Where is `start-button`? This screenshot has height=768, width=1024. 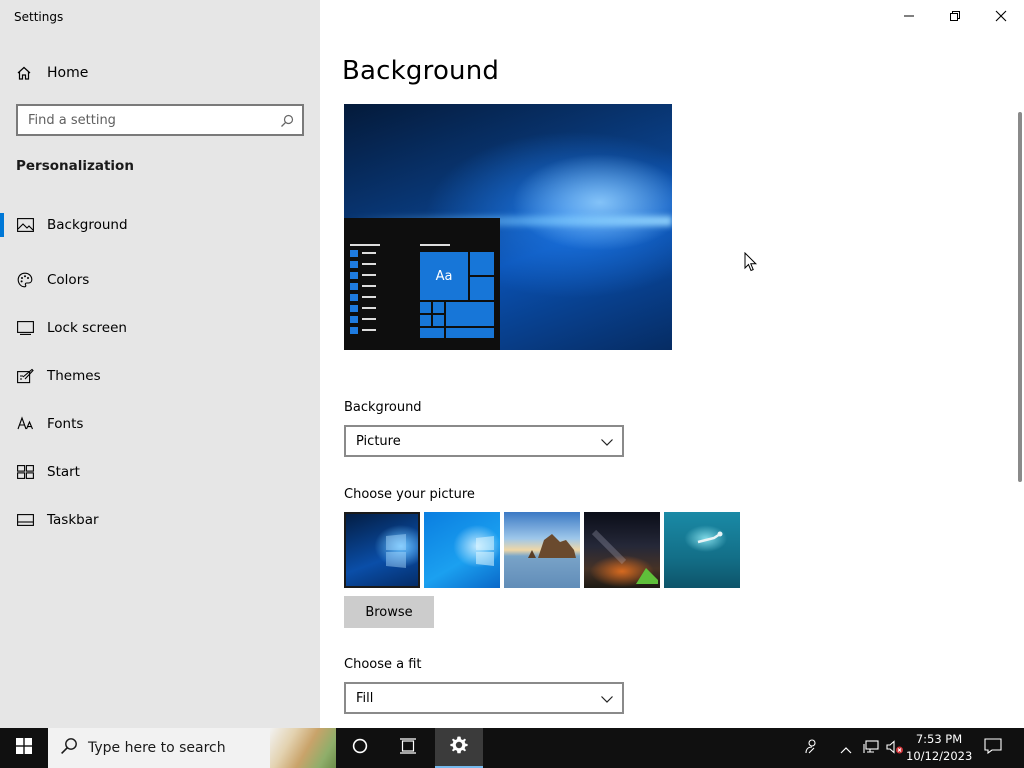 start-button is located at coordinates (24, 748).